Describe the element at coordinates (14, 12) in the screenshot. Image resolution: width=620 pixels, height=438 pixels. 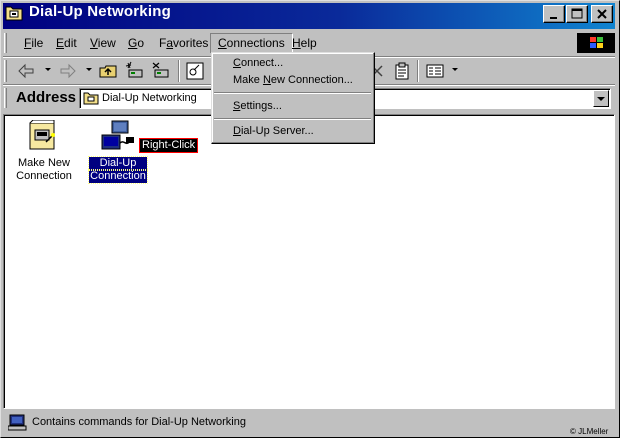
I see `dial-up-folder-icon` at that location.